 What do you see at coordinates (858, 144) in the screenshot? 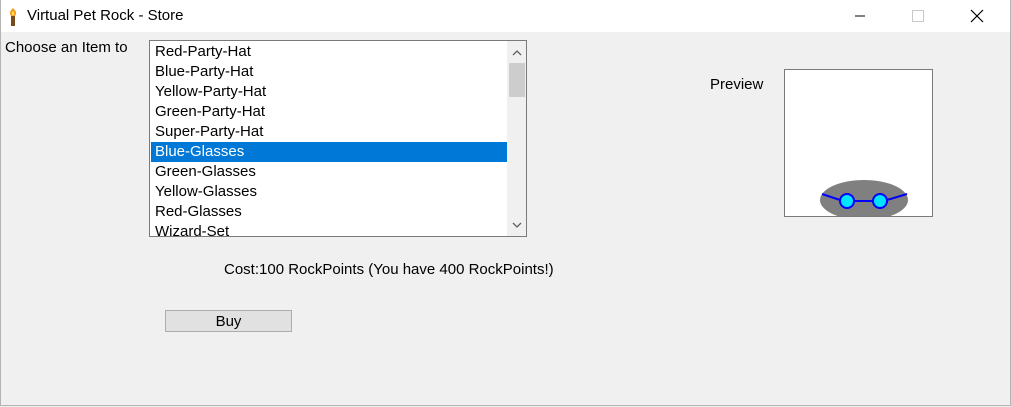
I see `preview-canvas` at bounding box center [858, 144].